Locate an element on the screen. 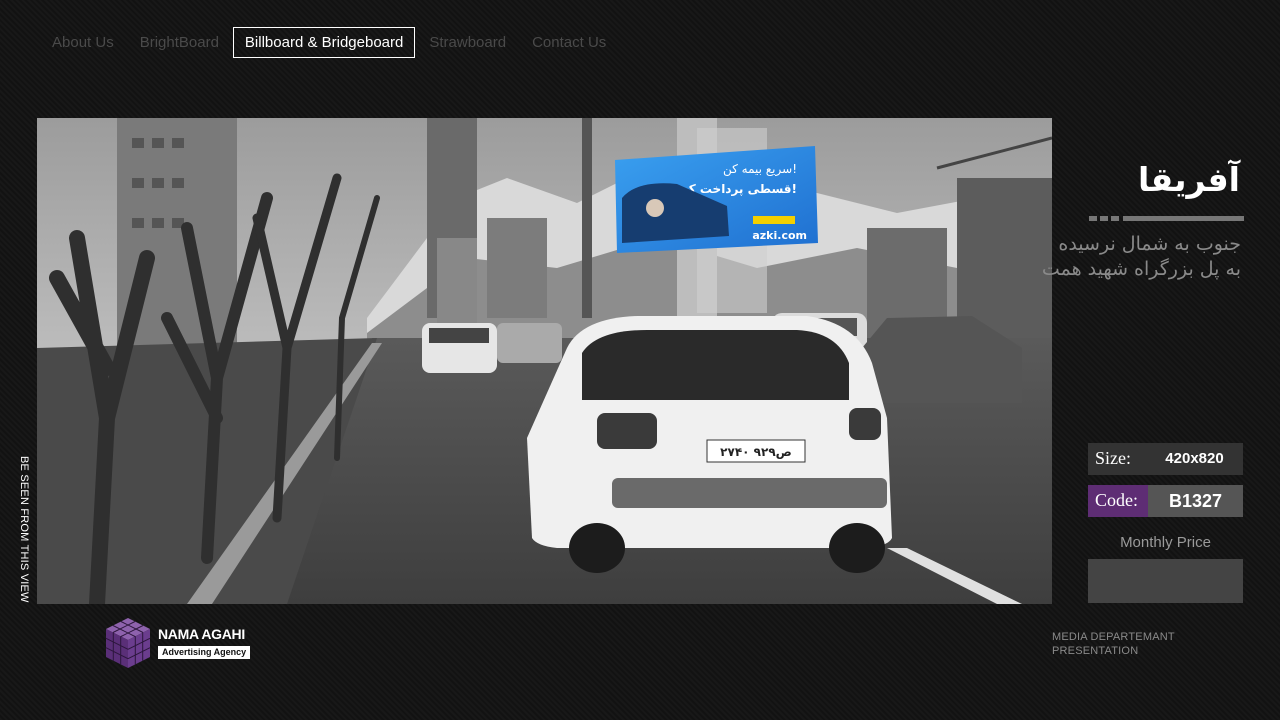  nav-billboard-bridgeboard: Billboard & Bridgeboard is located at coordinates (324, 42).